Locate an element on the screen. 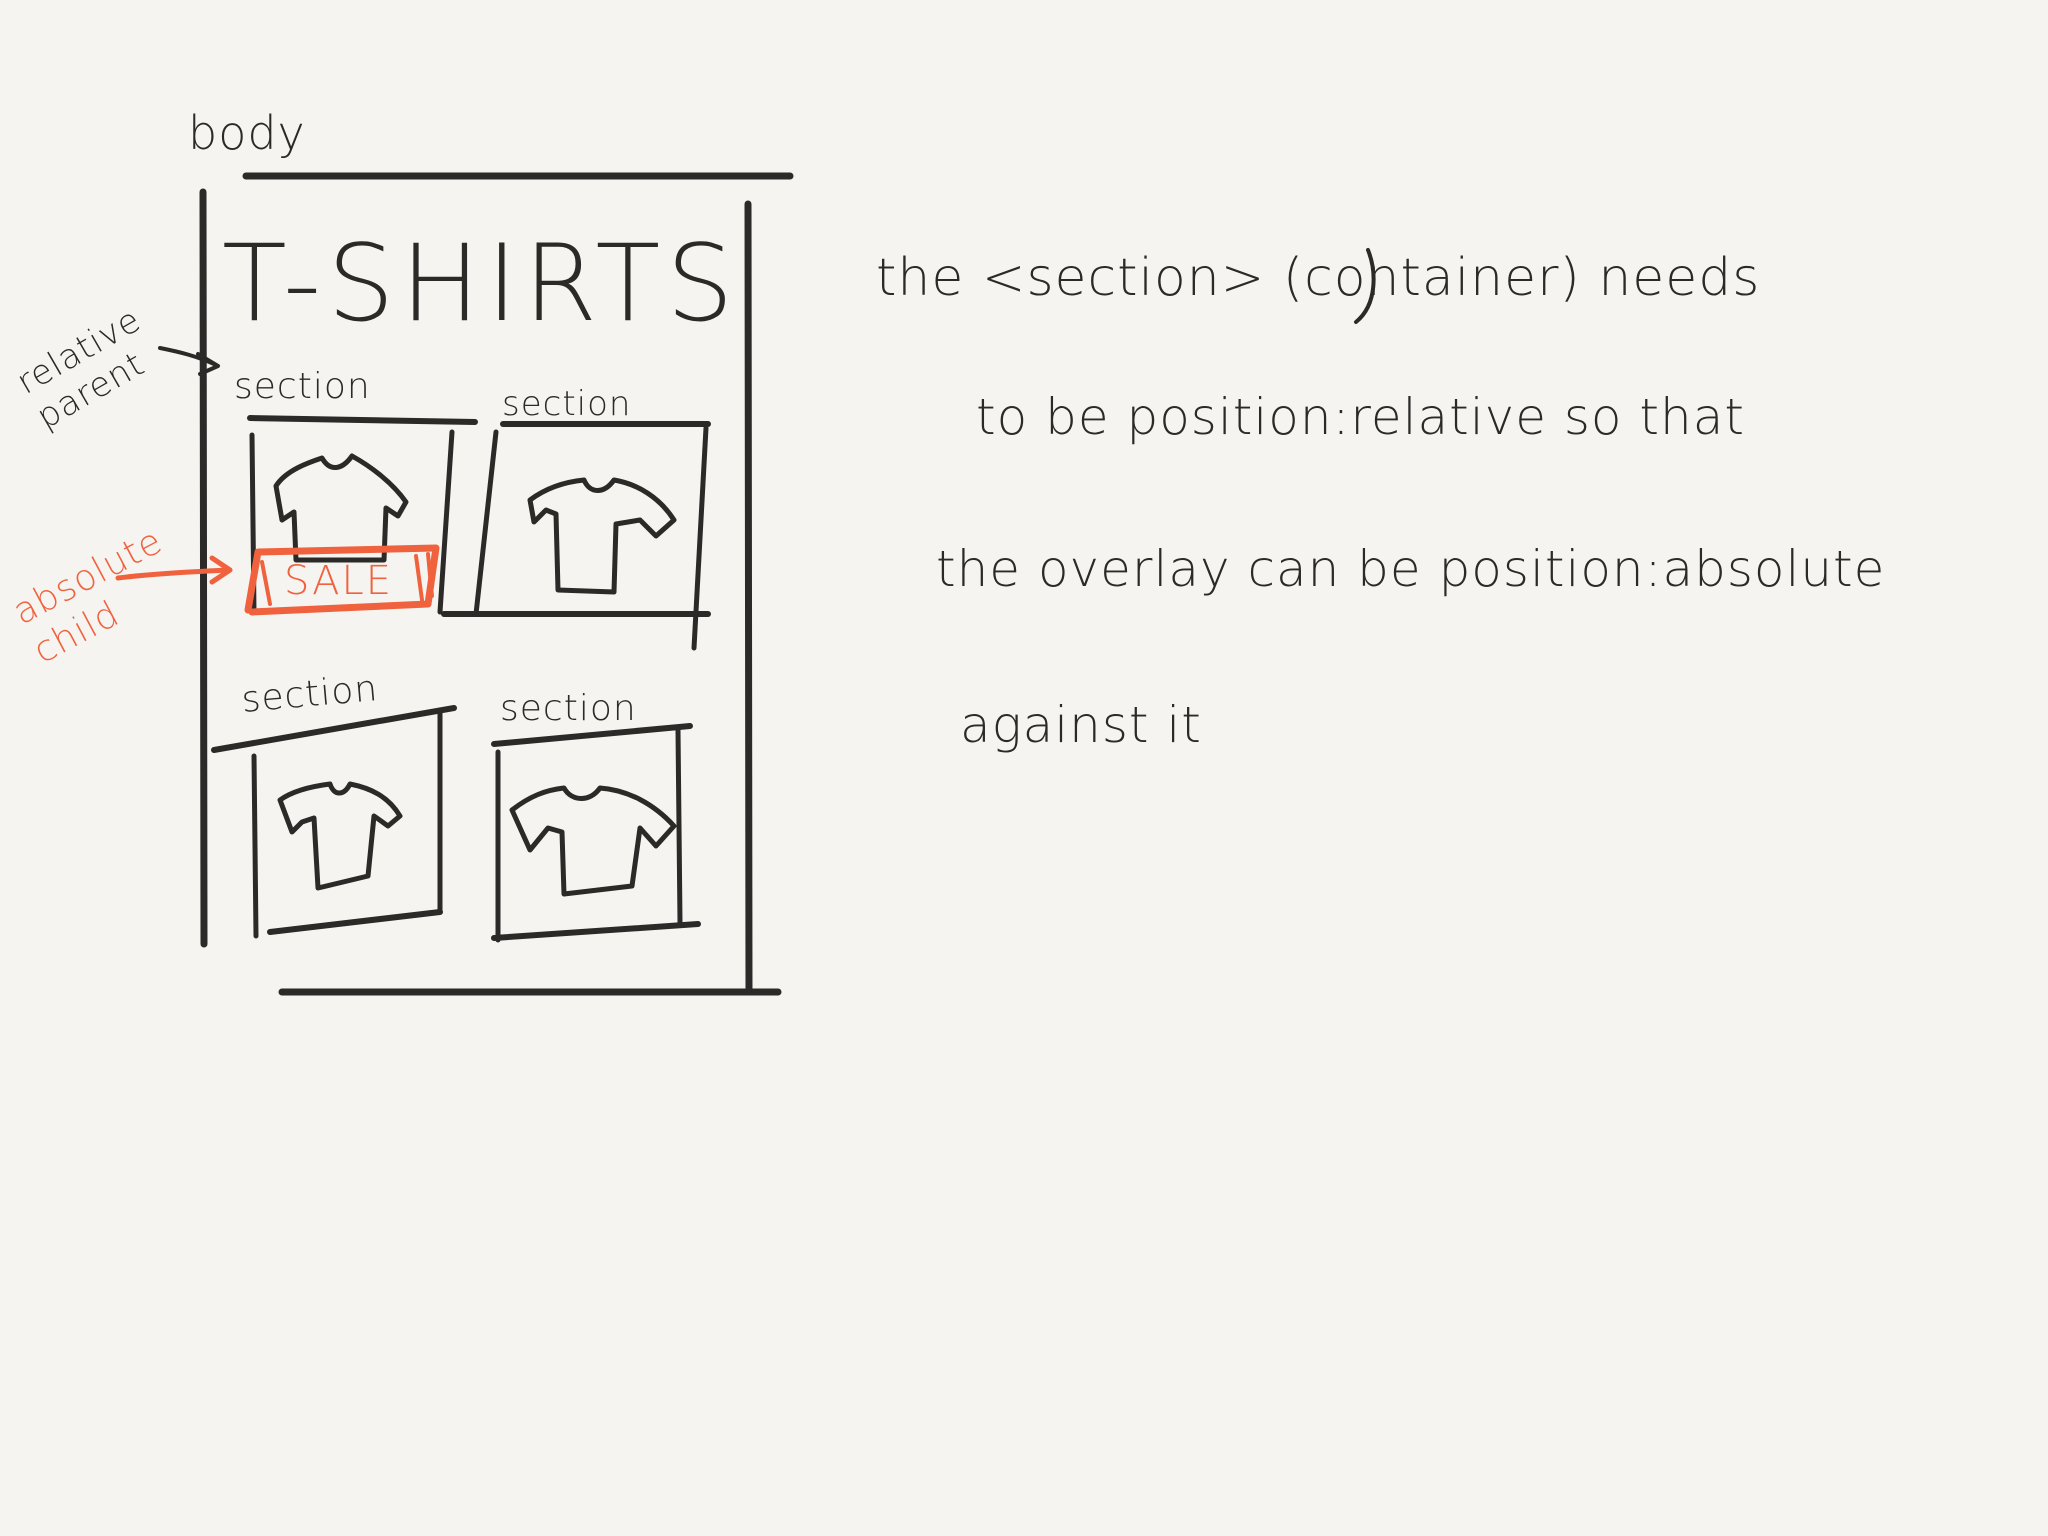  note-line-2: to be position:relative so that is located at coordinates (1360, 417).